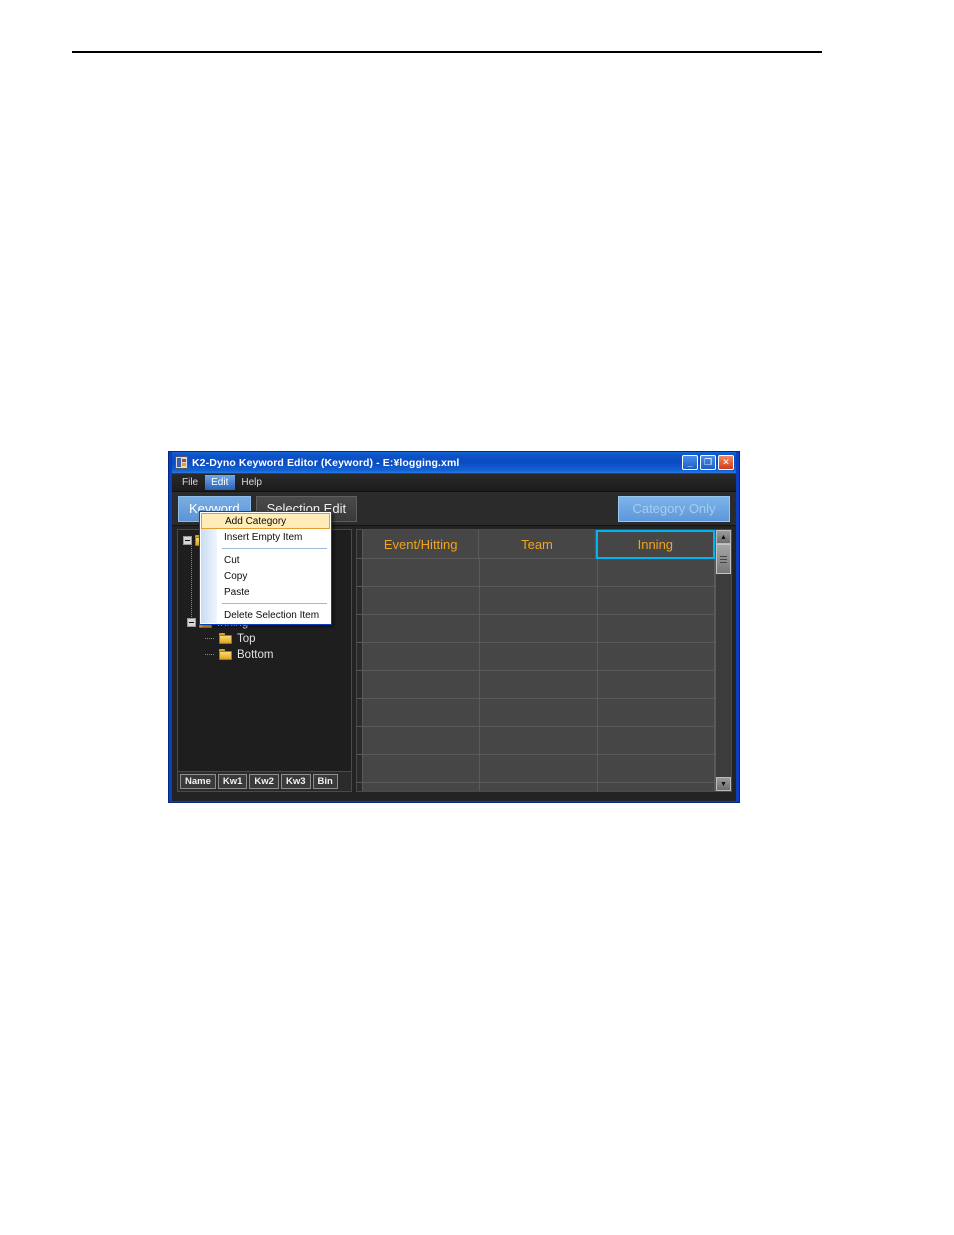 The width and height of the screenshot is (954, 1235). What do you see at coordinates (723, 537) in the screenshot?
I see `scroll-up-arrow-icon: ▲` at bounding box center [723, 537].